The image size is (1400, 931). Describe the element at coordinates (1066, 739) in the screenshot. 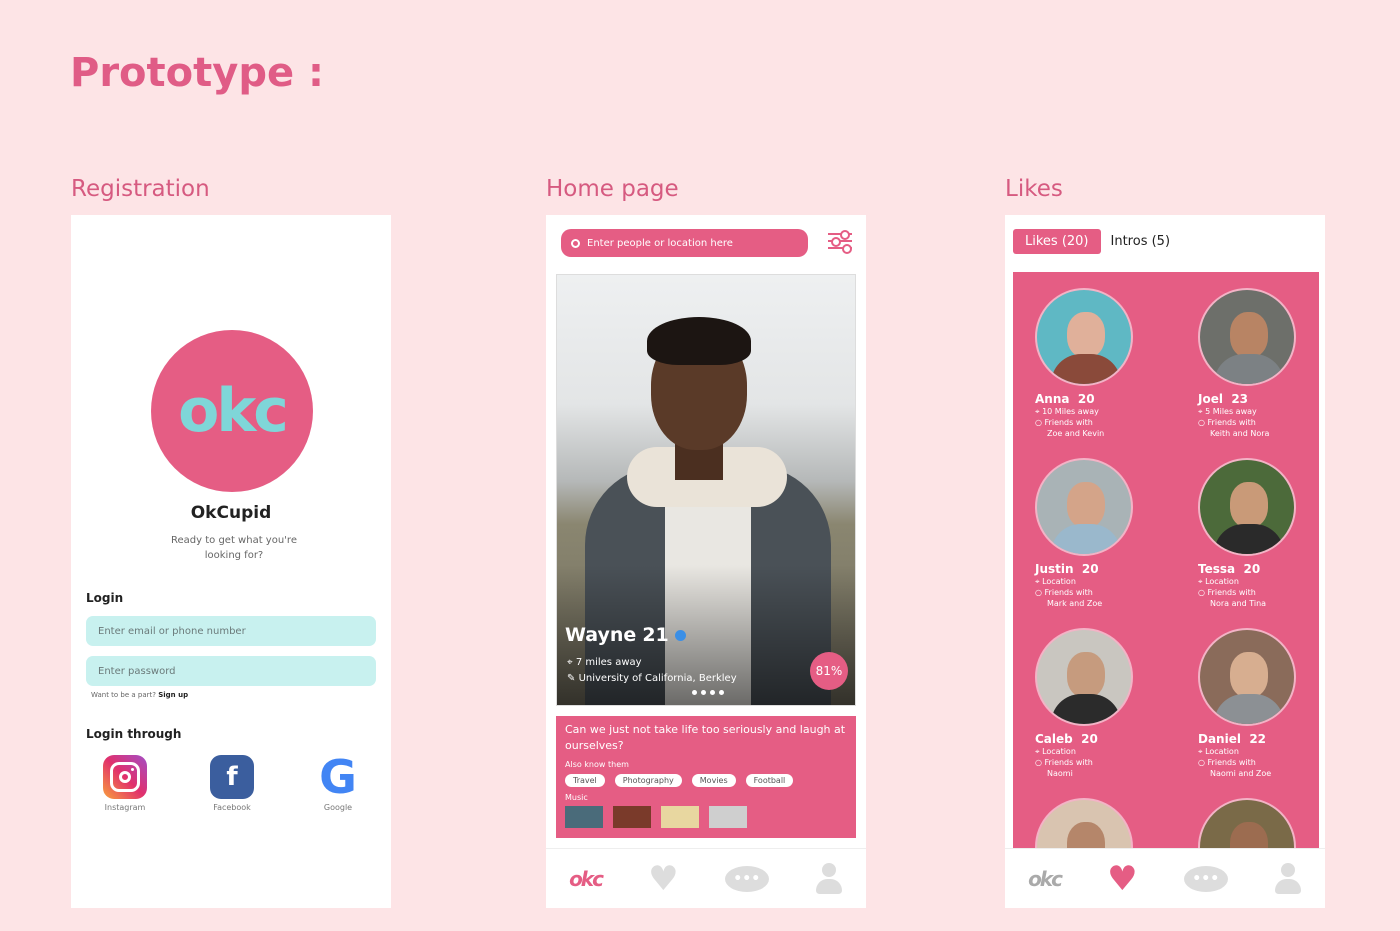

I see `like-name: Caleb 20` at that location.